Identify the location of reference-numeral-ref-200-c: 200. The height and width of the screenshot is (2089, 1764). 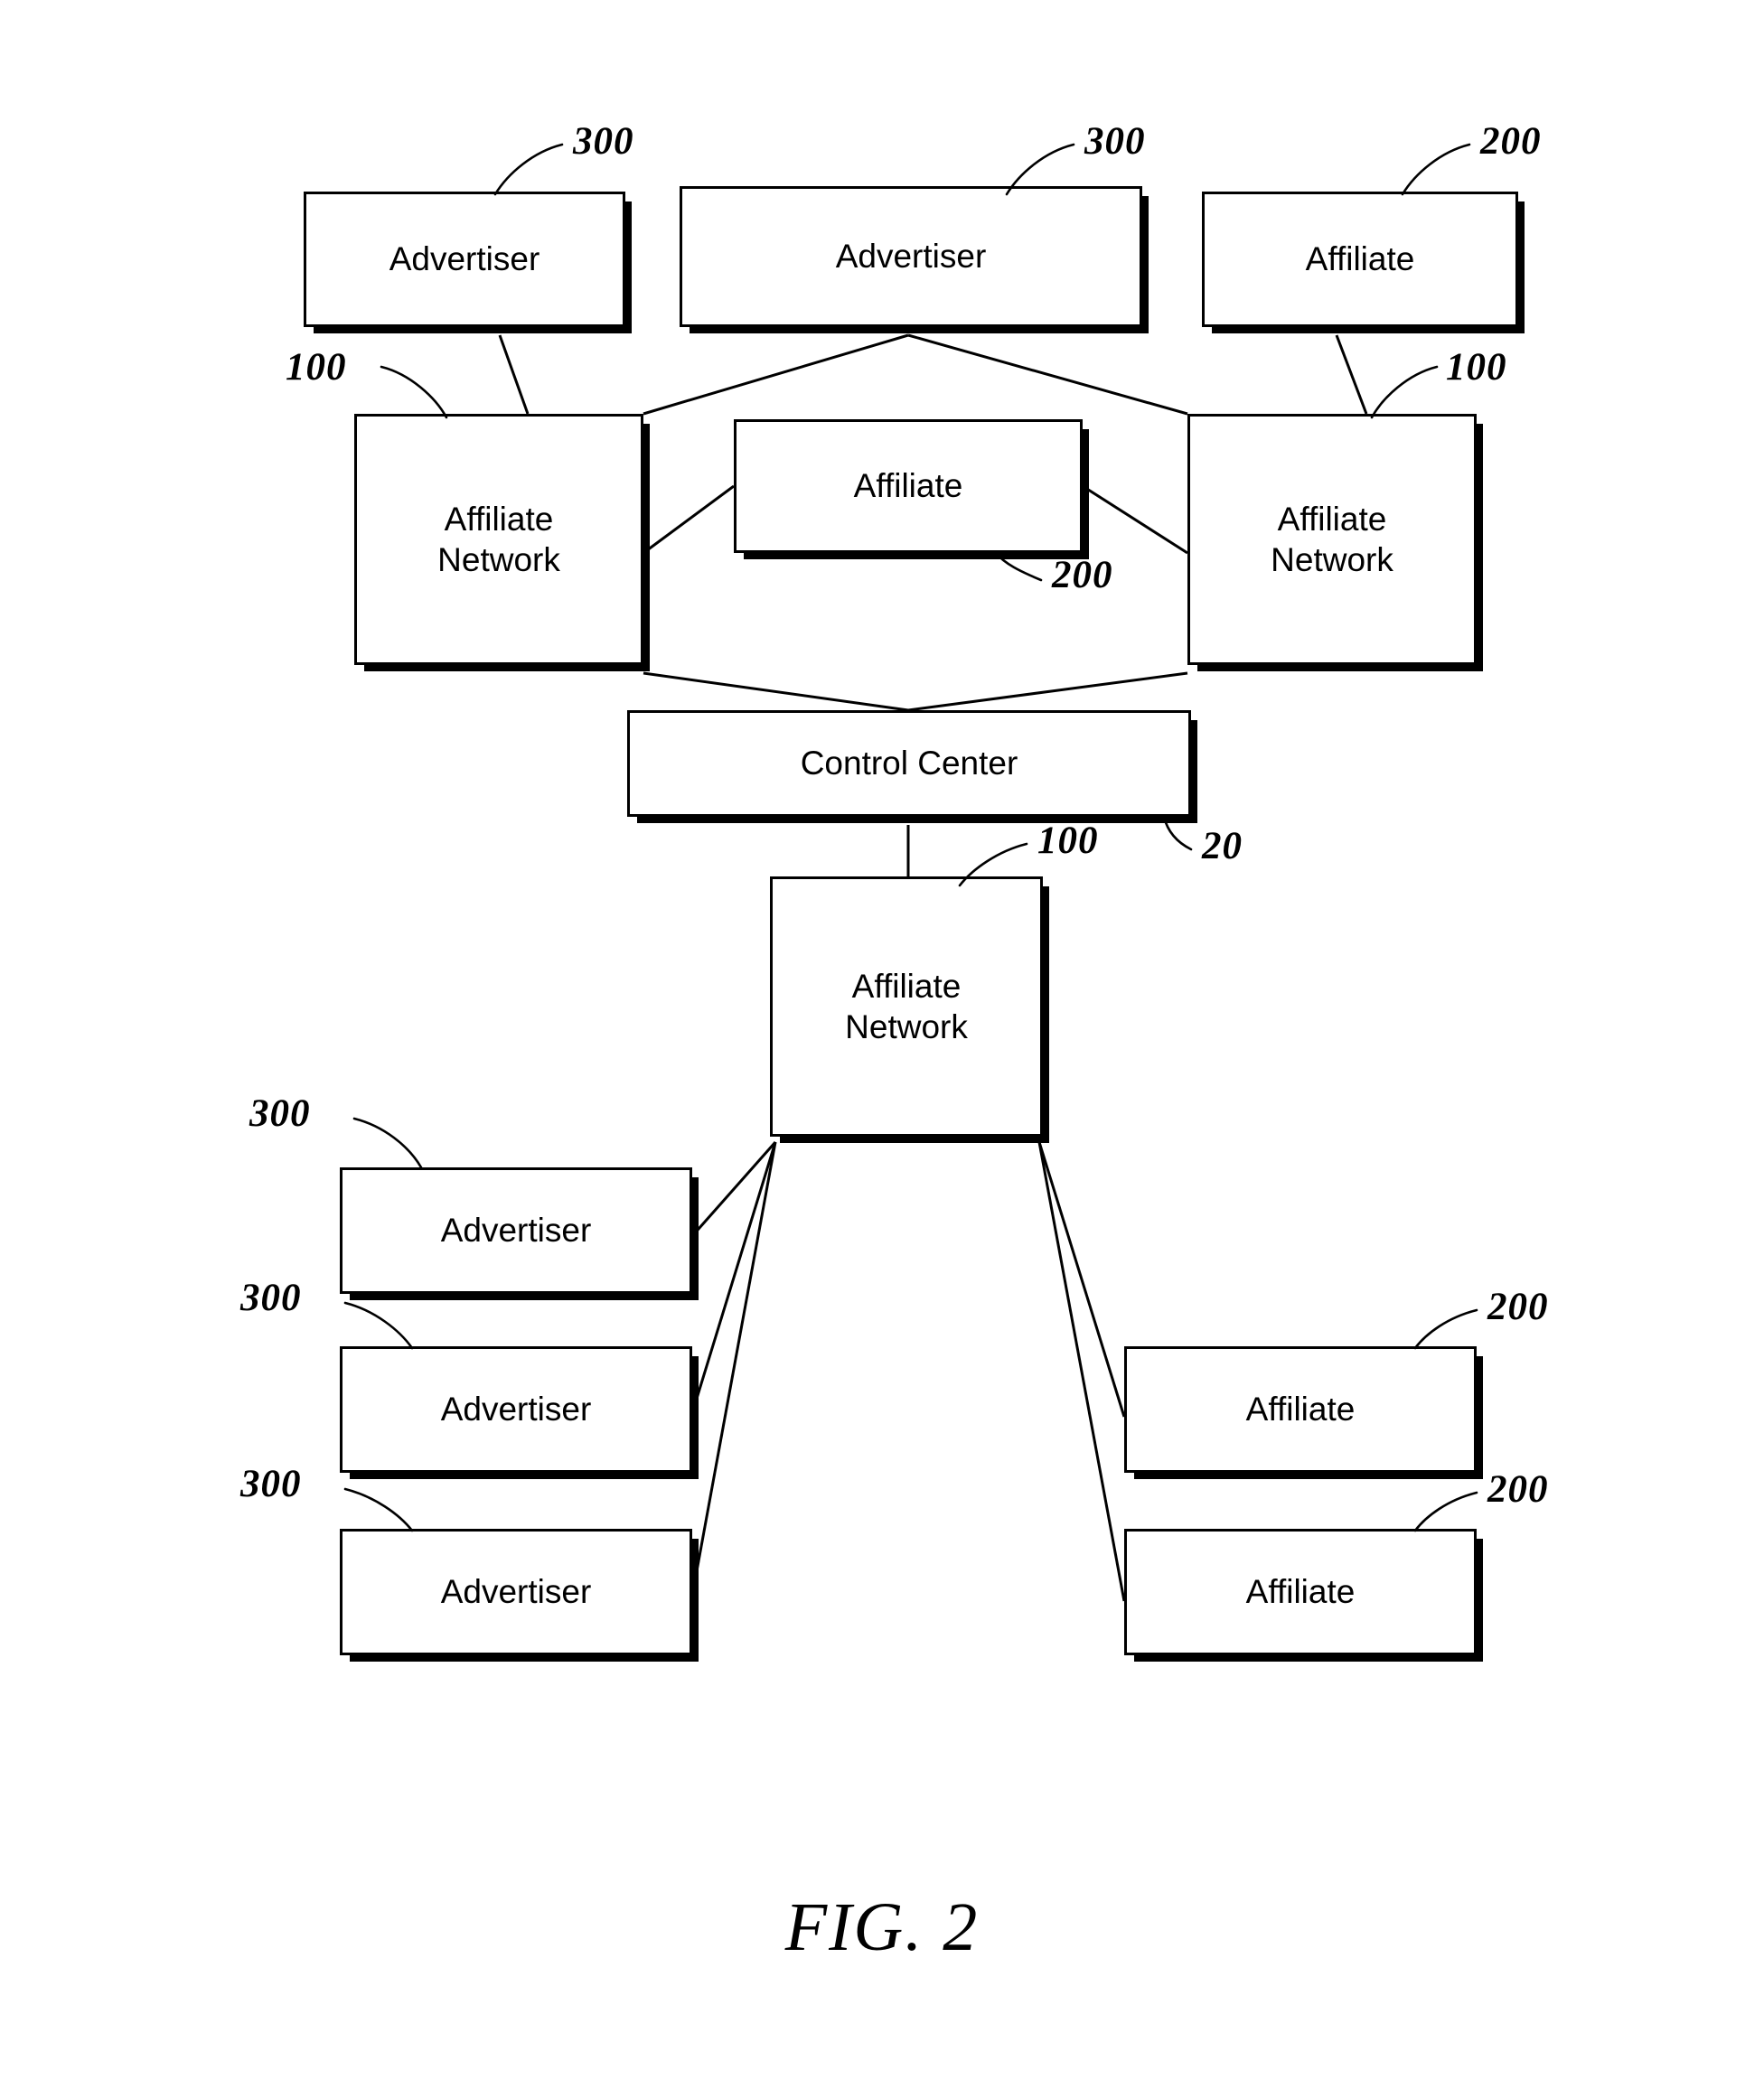
(1518, 1307).